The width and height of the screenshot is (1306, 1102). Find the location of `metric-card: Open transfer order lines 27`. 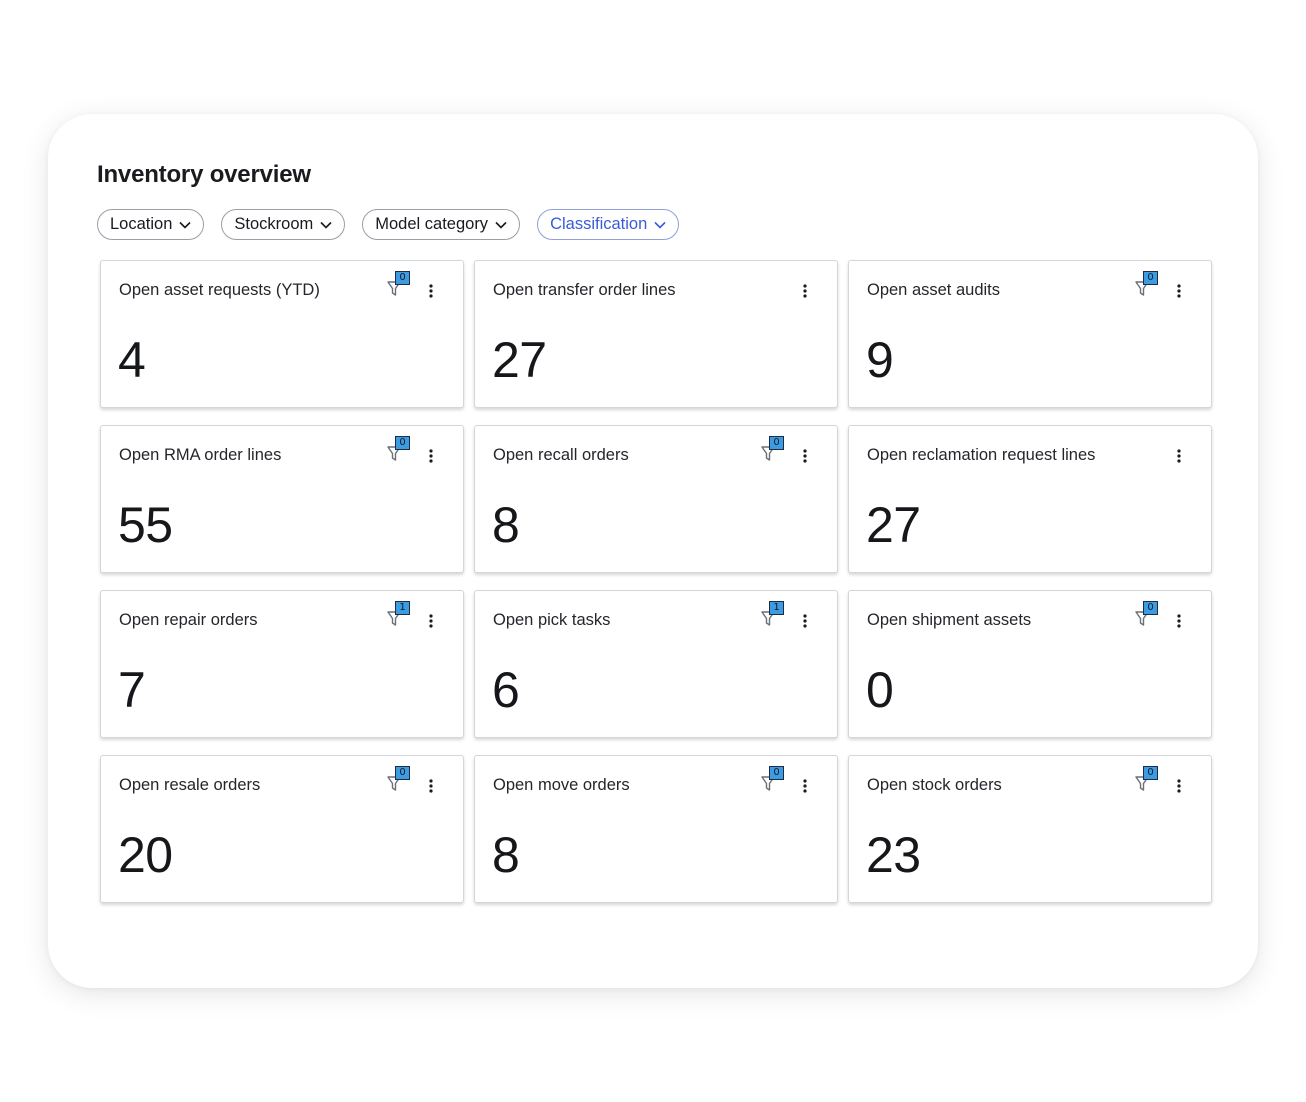

metric-card: Open transfer order lines 27 is located at coordinates (656, 334).